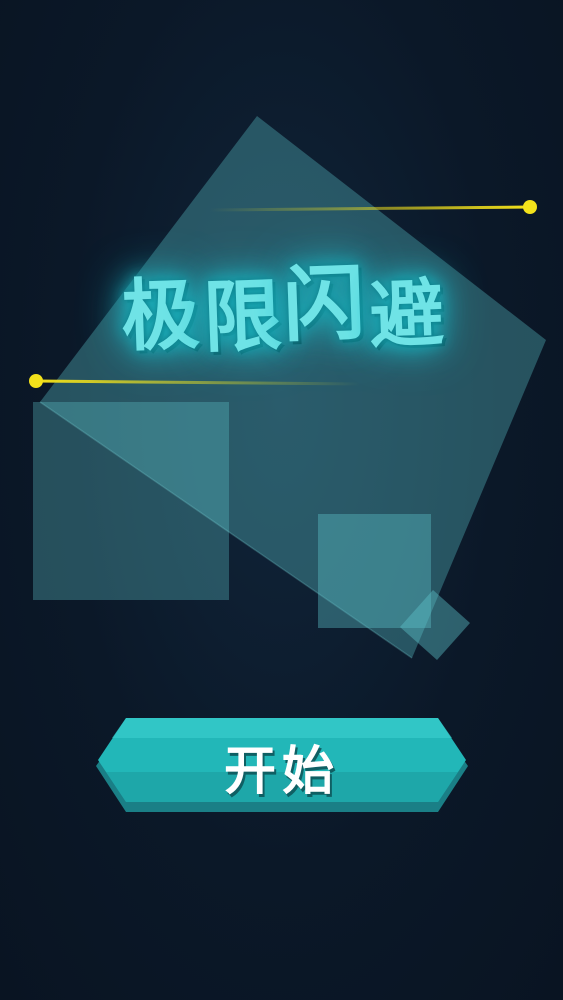 This screenshot has width=563, height=1000. What do you see at coordinates (326, 305) in the screenshot?
I see `title-char: 闪` at bounding box center [326, 305].